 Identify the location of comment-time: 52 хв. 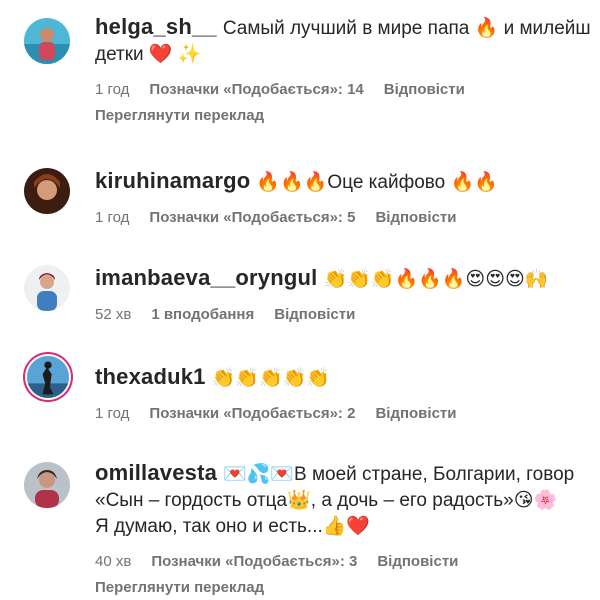
(113, 314).